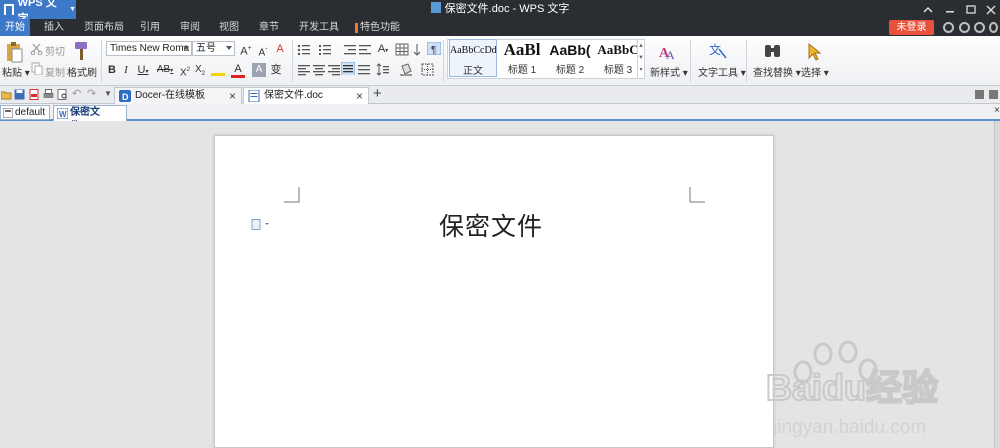  I want to click on align-left-icon, so click(304, 69).